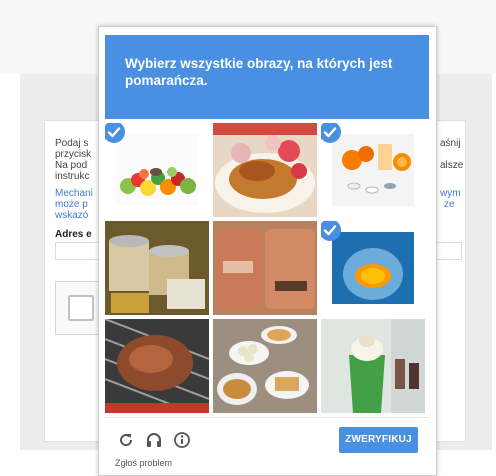  I want to click on info-link-right: ze, so click(449, 204).